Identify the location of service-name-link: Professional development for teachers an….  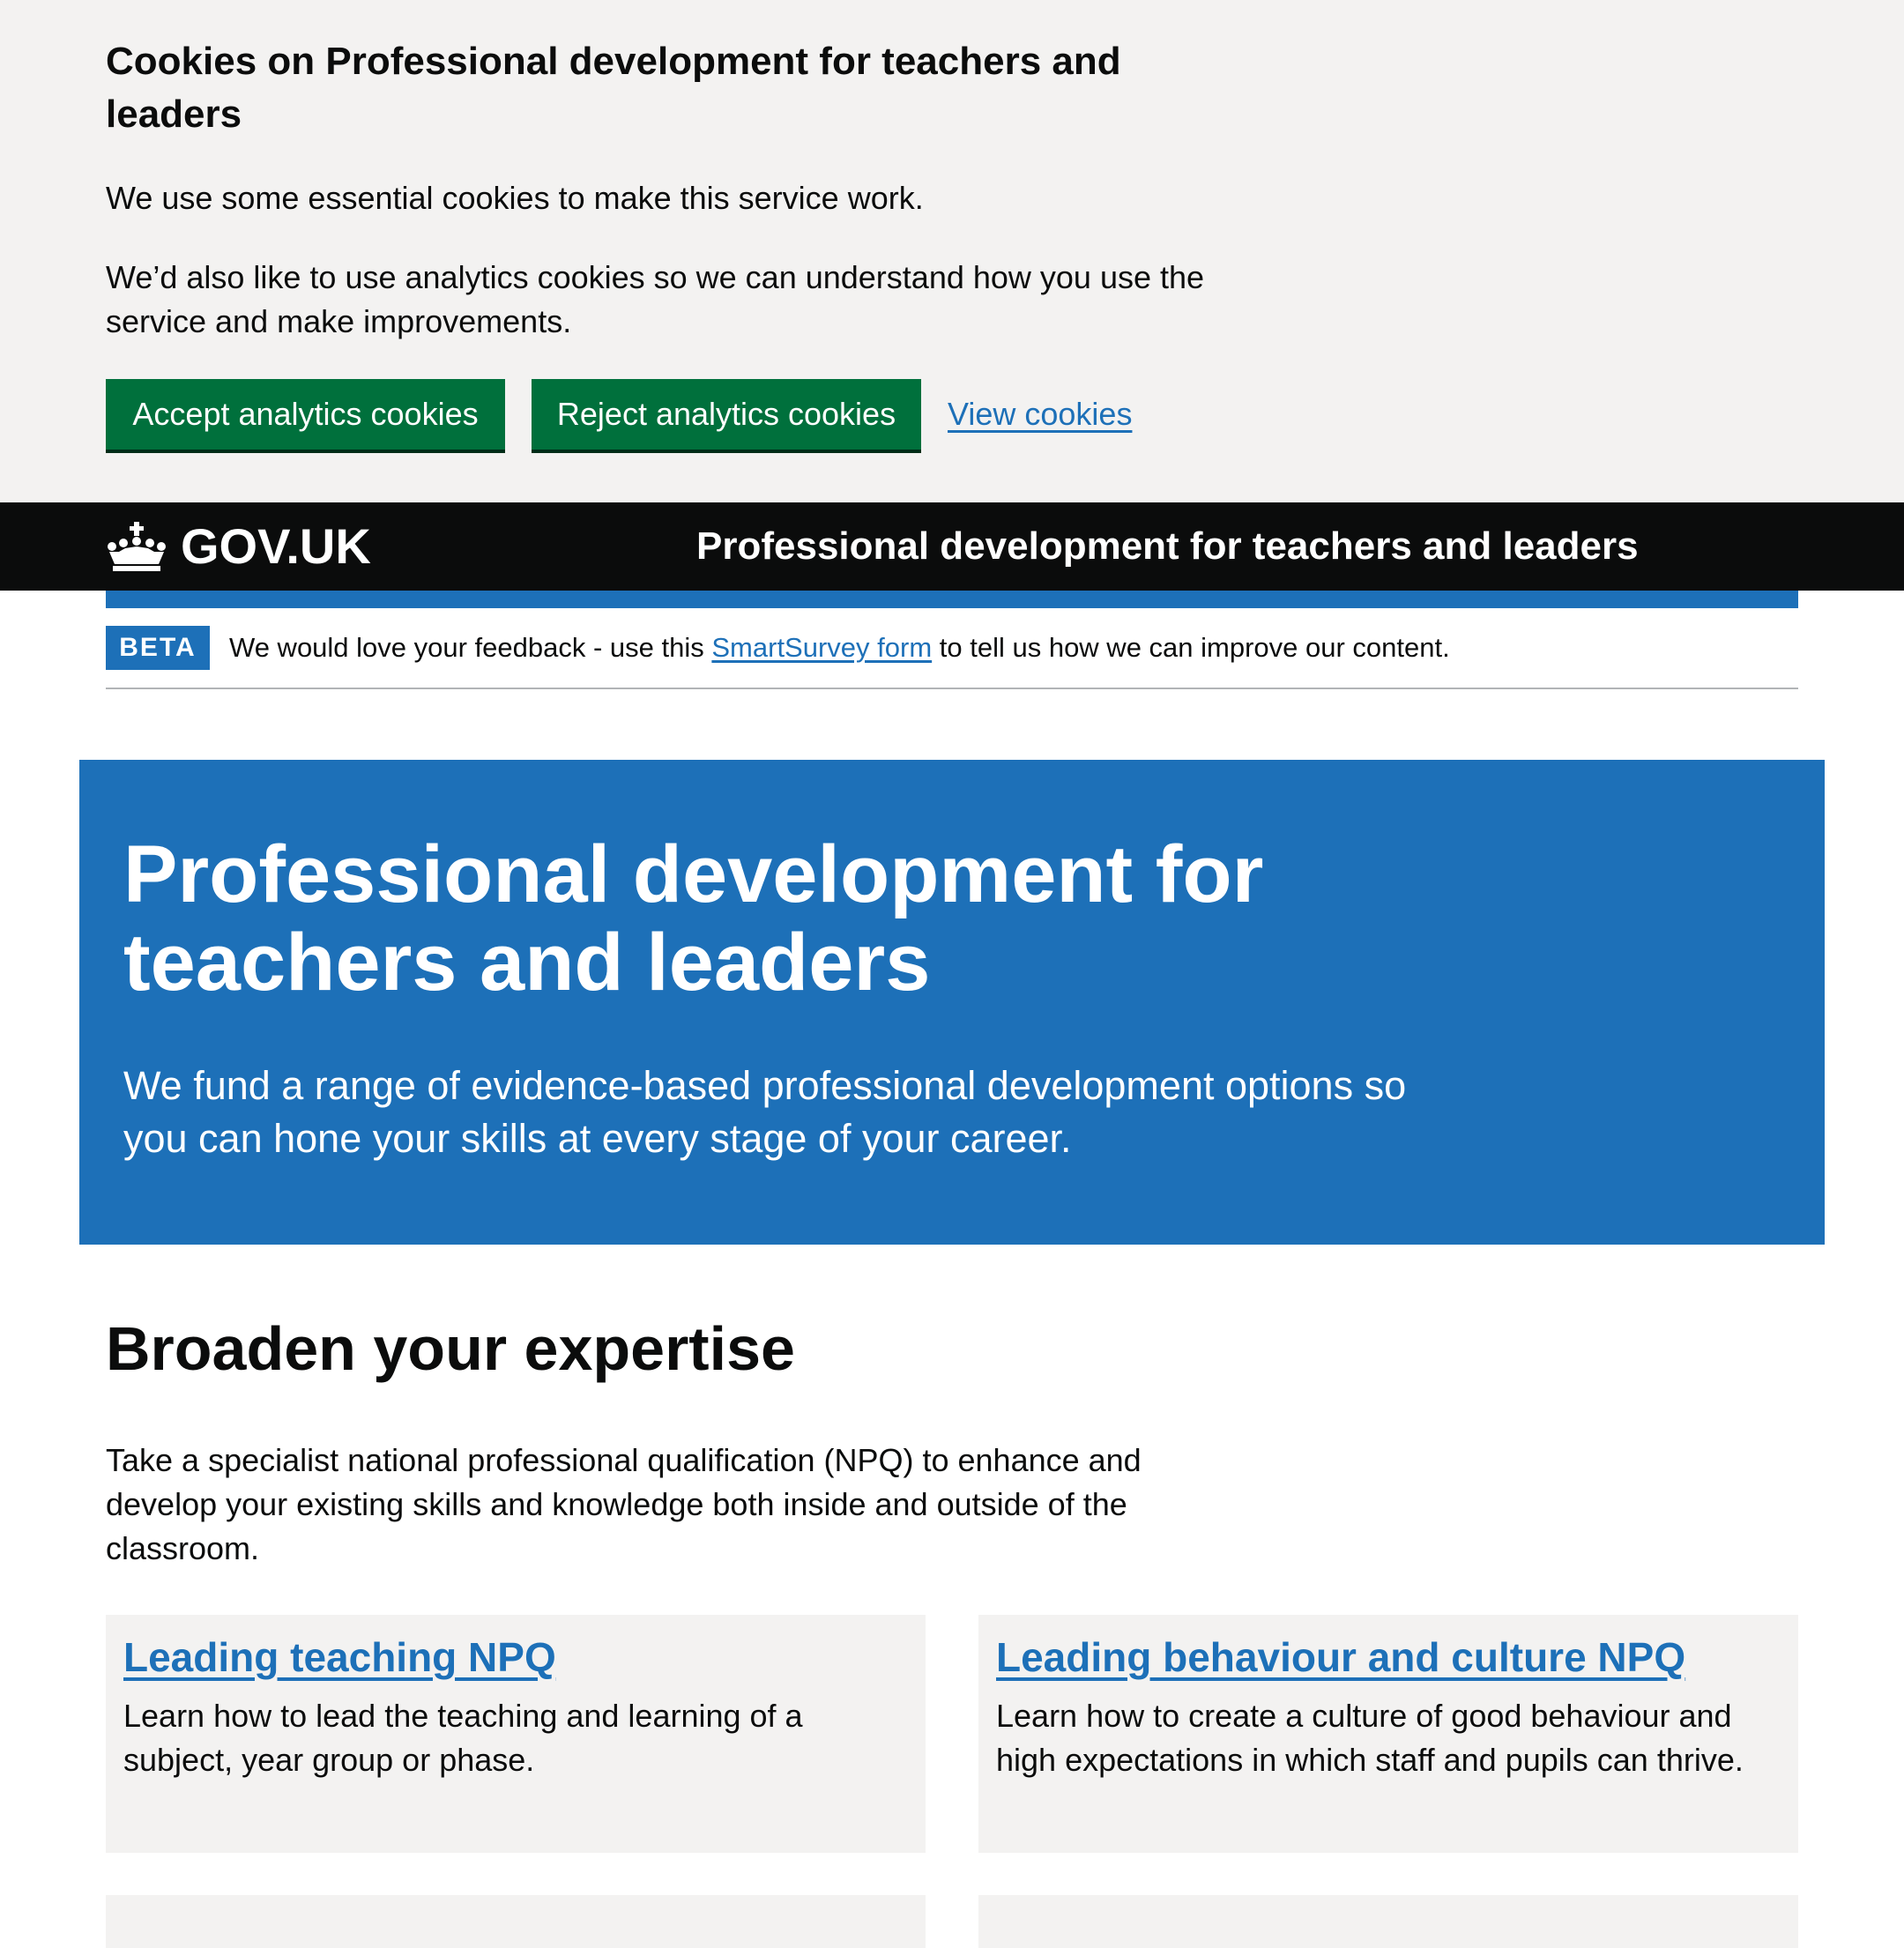
(1167, 546).